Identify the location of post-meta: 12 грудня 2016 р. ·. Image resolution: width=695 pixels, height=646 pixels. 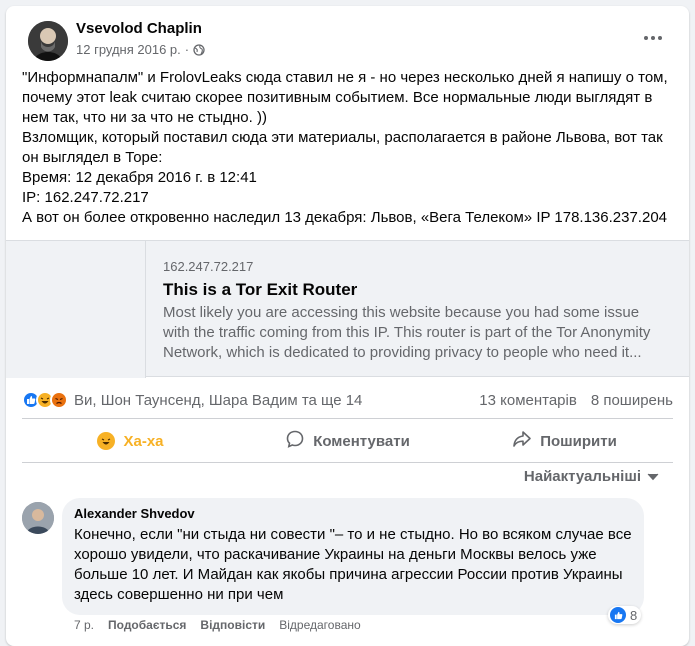
(140, 49).